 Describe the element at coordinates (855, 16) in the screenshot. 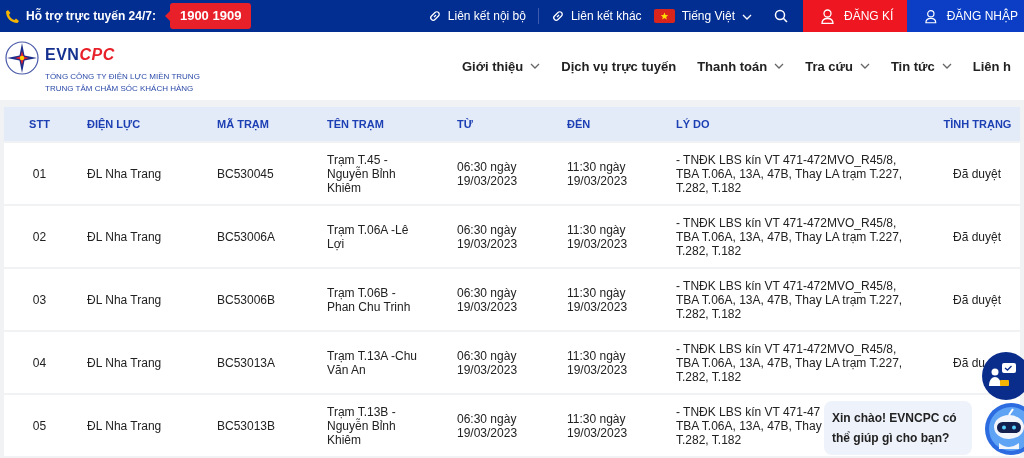

I see `register-button: ĐĂNG KÍ` at that location.